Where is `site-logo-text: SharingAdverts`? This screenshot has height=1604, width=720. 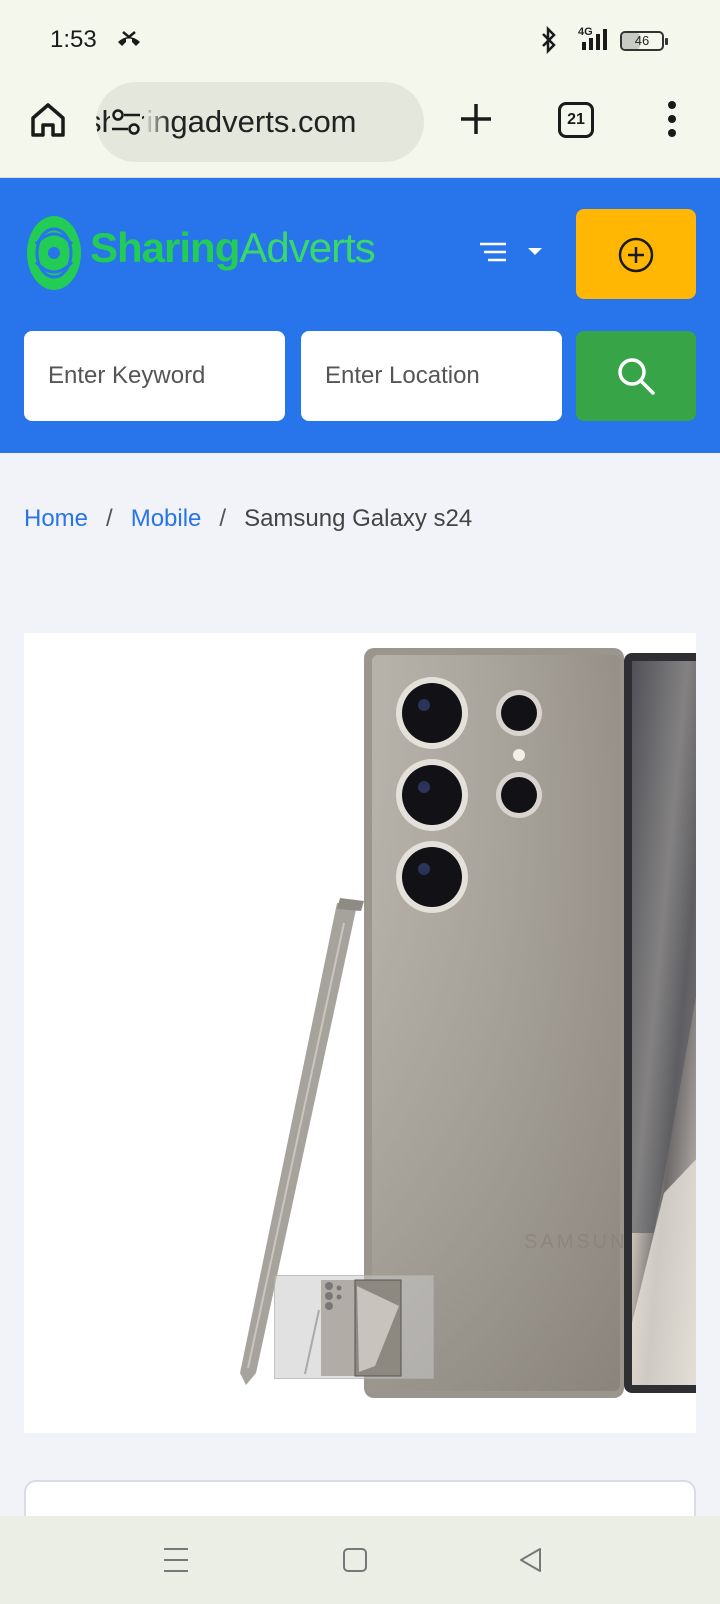
site-logo-text: SharingAdverts is located at coordinates (233, 248).